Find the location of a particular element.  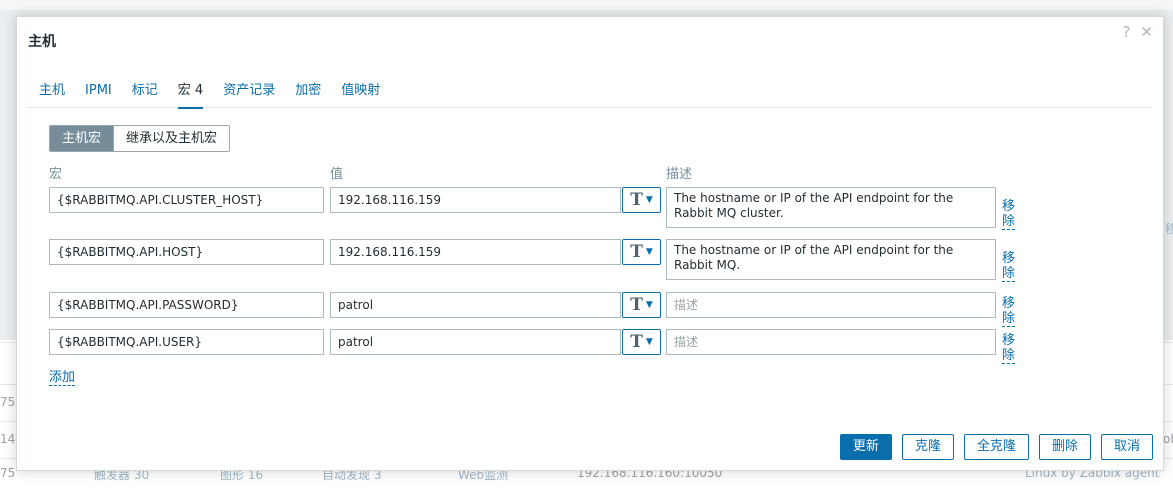

cancel-button: 取消 is located at coordinates (1126, 447).